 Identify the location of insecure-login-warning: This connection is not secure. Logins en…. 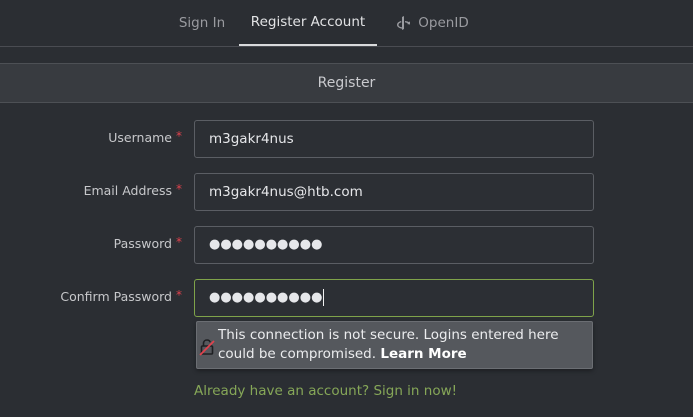
(394, 345).